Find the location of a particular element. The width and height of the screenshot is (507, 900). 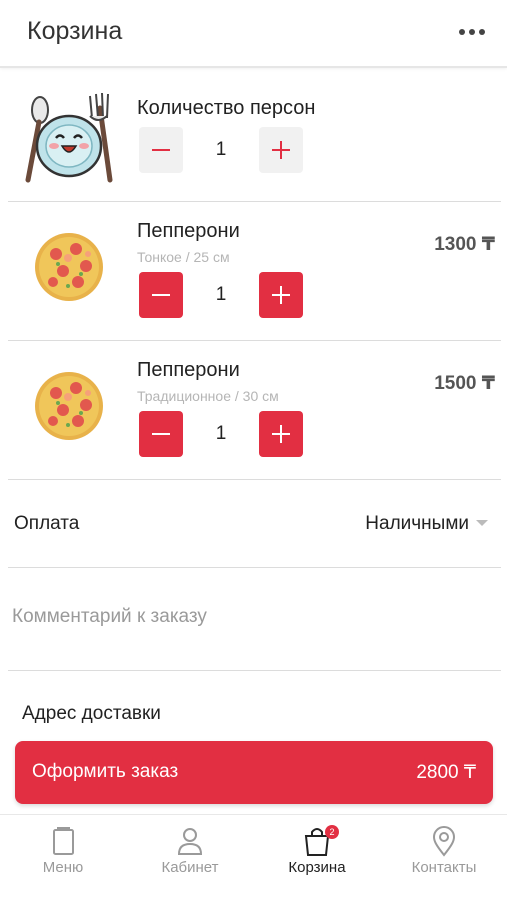

checkout-total: 2800 ₸ is located at coordinates (446, 772).